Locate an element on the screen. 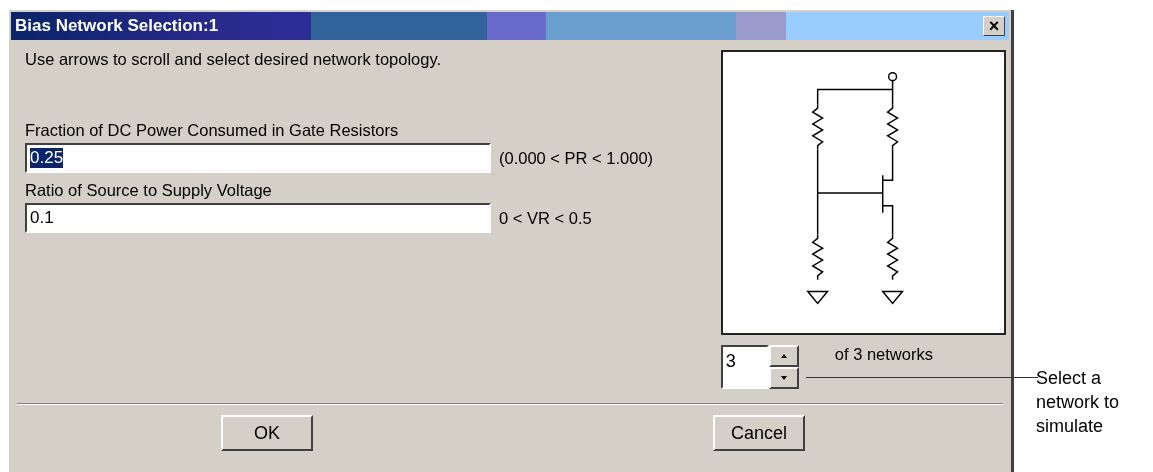 This screenshot has width=1153, height=472. up-arrow-icon is located at coordinates (783, 356).